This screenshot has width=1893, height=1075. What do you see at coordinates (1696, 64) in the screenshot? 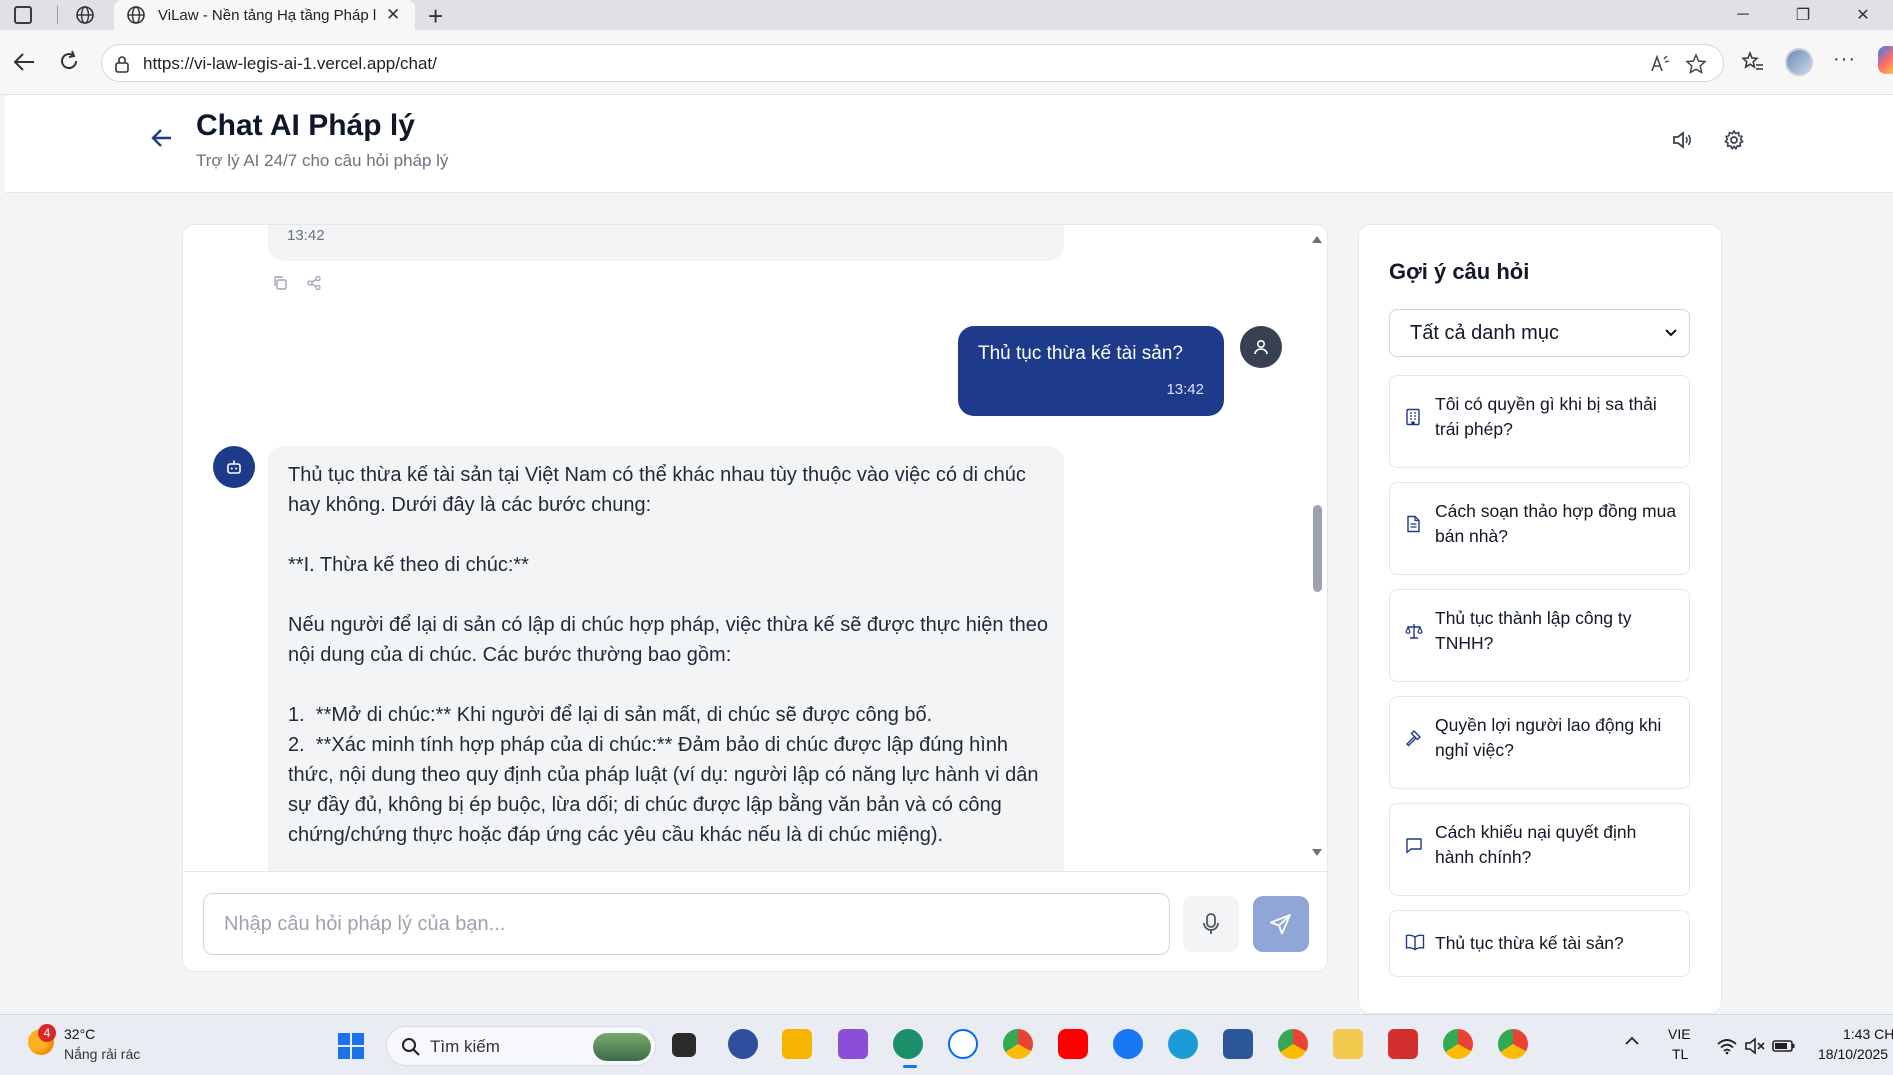
I see `favorite-star-icon` at bounding box center [1696, 64].